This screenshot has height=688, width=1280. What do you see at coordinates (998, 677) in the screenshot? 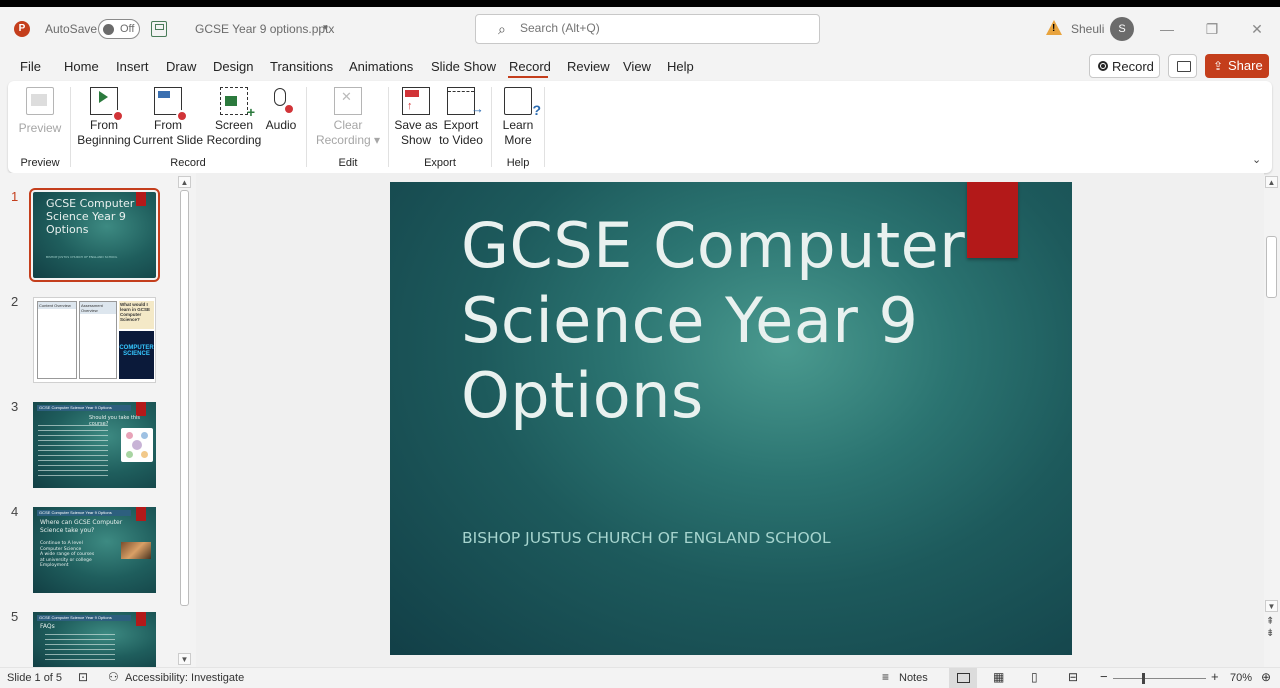
I see `slide-sorter-icon: ▦` at bounding box center [998, 677].